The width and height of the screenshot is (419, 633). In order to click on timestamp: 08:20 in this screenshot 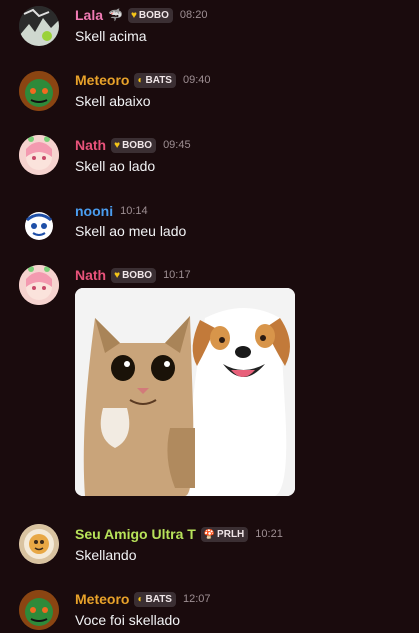, I will do `click(193, 15)`.